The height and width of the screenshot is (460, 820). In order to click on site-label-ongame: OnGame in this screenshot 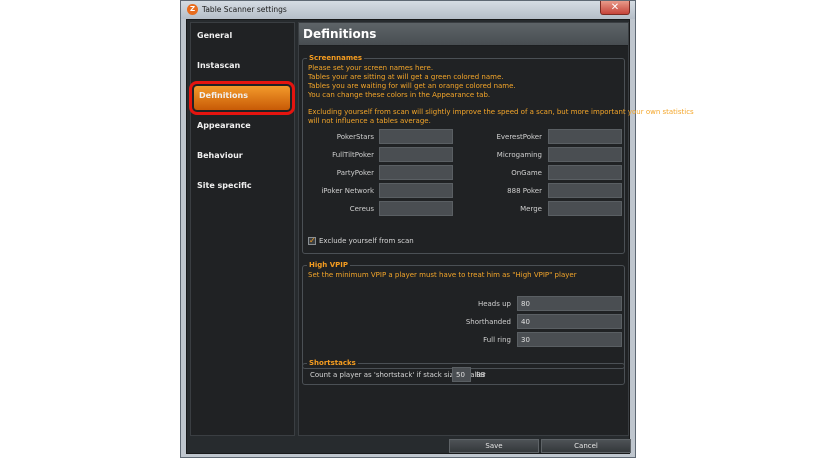, I will do `click(526, 173)`.